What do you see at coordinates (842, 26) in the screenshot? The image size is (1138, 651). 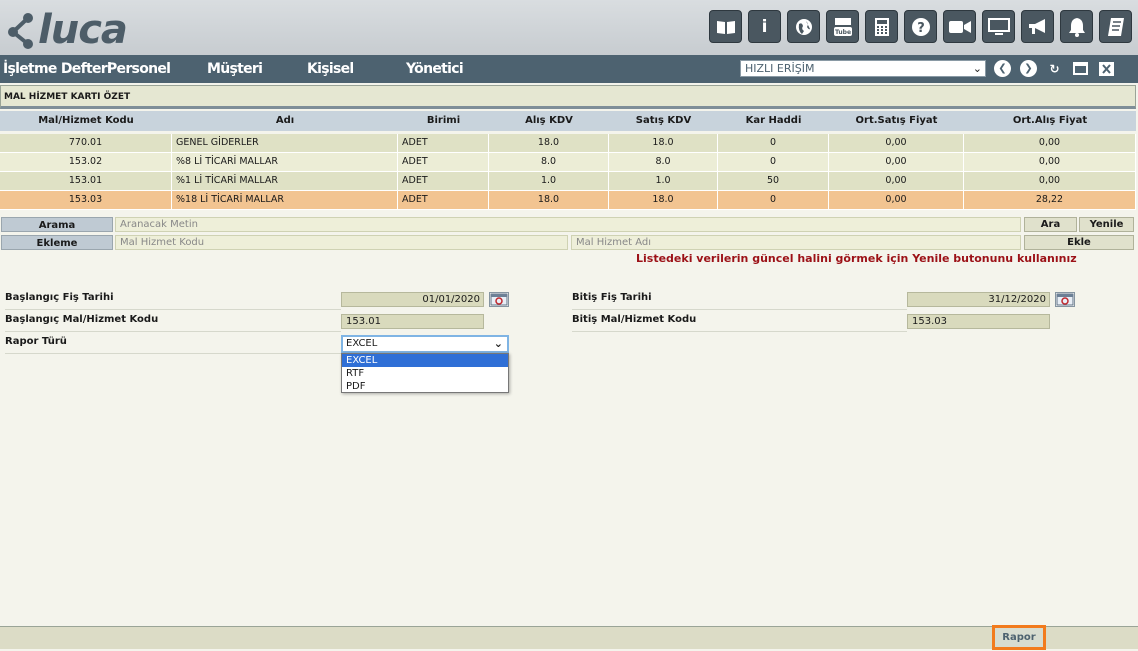 I see `youtube-icon: Tube` at bounding box center [842, 26].